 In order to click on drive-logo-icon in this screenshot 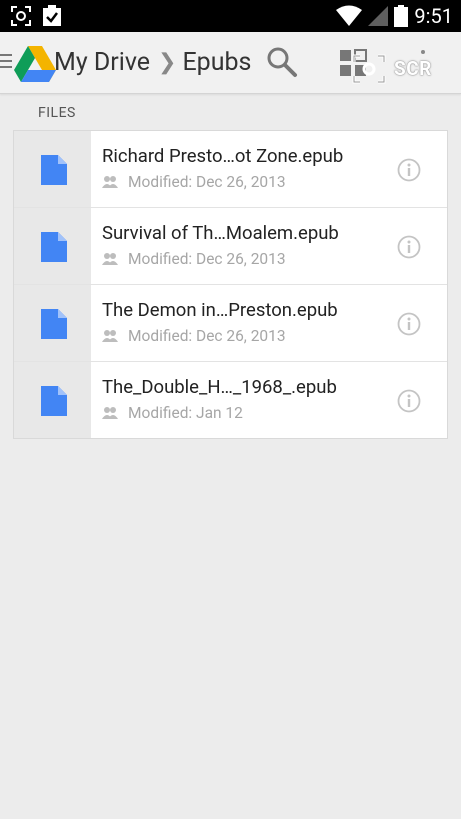, I will do `click(35, 63)`.